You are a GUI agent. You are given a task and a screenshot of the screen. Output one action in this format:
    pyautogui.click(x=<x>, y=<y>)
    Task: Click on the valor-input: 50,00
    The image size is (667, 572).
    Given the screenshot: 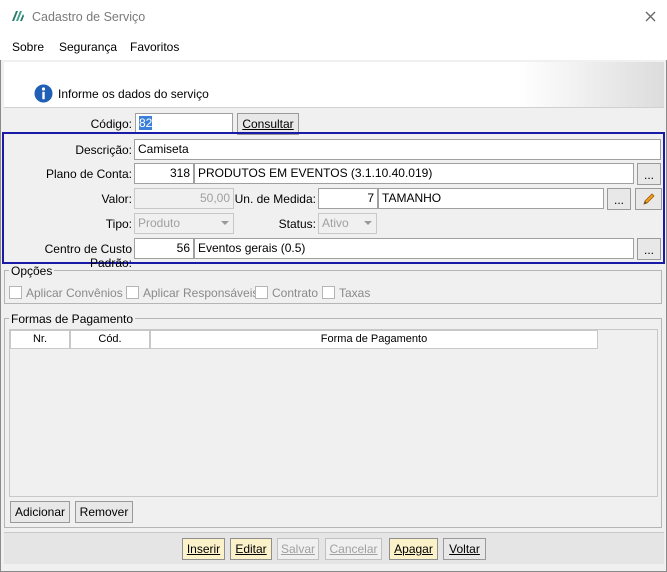 What is the action you would take?
    pyautogui.click(x=184, y=198)
    